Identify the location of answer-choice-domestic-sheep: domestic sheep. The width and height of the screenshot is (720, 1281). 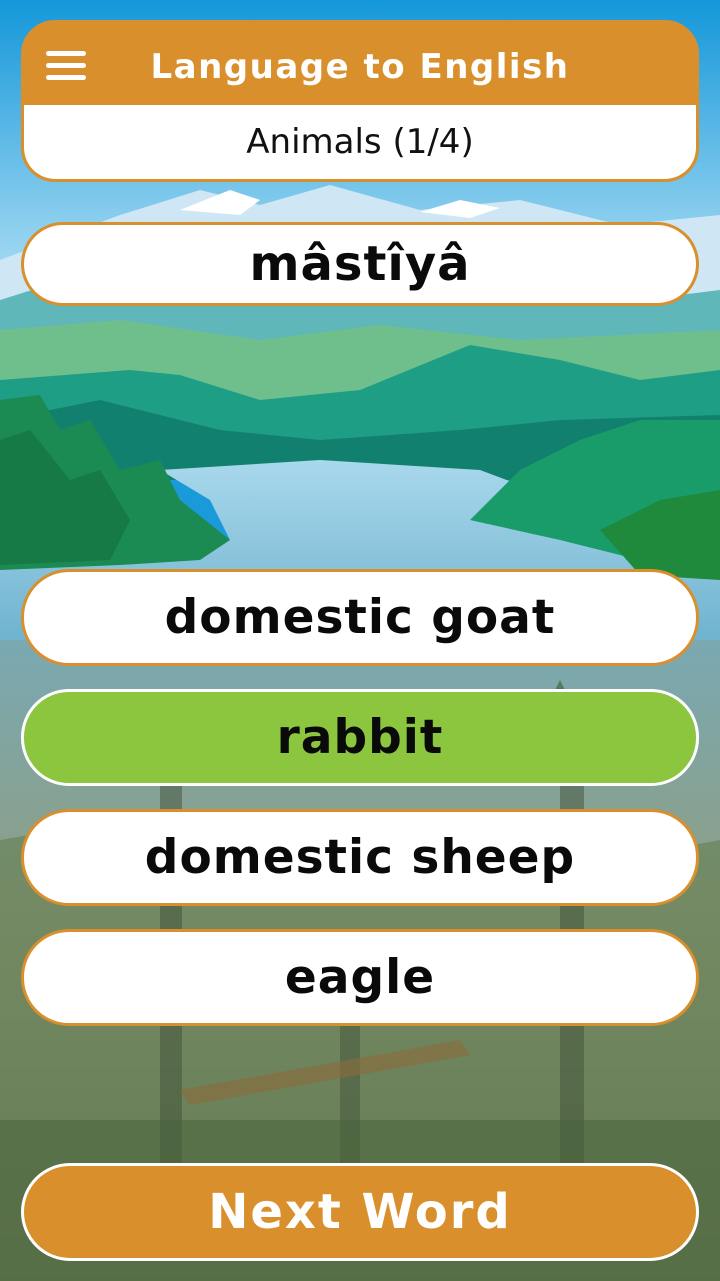
(360, 857).